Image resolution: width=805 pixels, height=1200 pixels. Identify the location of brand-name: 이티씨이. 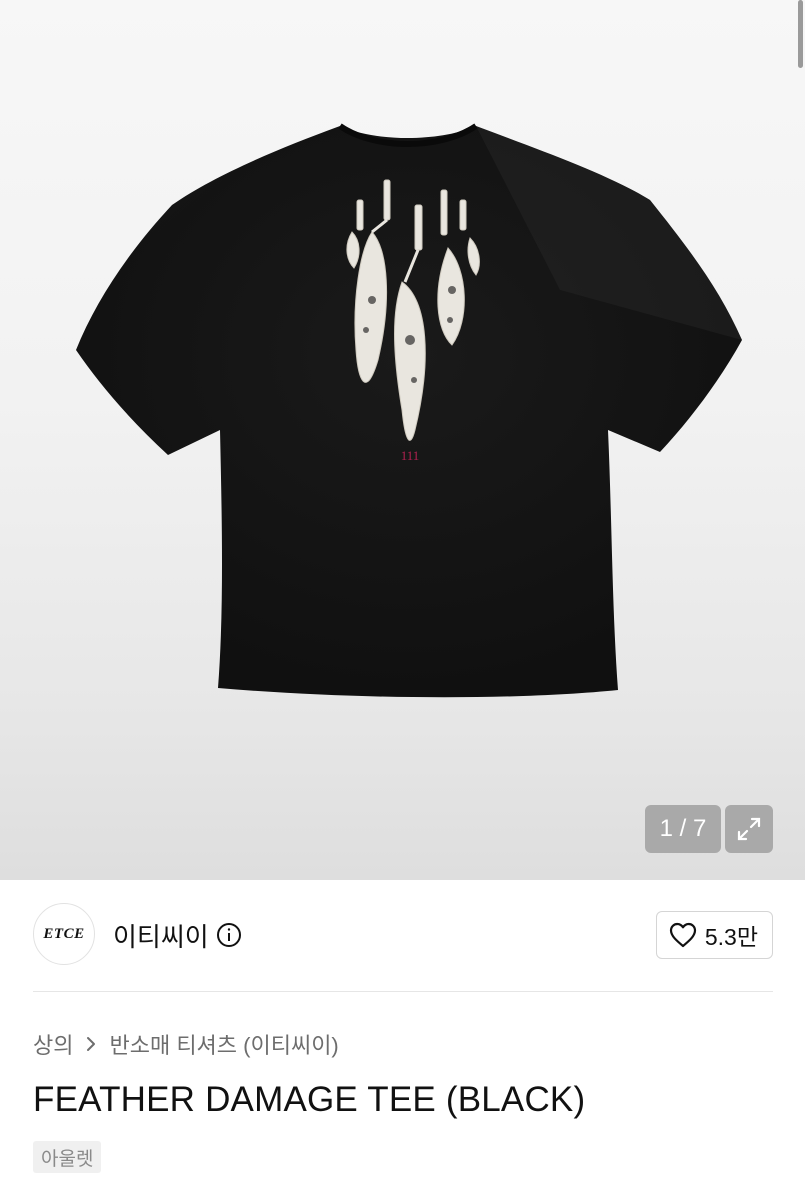
(161, 935).